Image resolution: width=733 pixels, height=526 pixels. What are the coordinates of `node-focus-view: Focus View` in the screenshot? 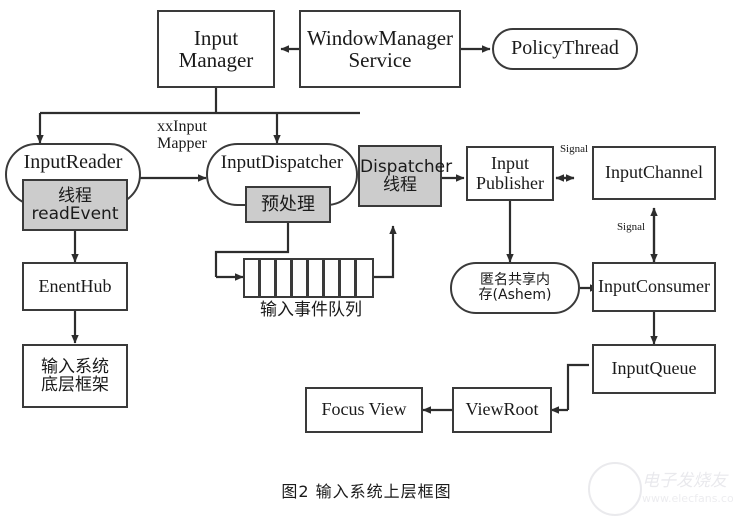 It's located at (364, 410).